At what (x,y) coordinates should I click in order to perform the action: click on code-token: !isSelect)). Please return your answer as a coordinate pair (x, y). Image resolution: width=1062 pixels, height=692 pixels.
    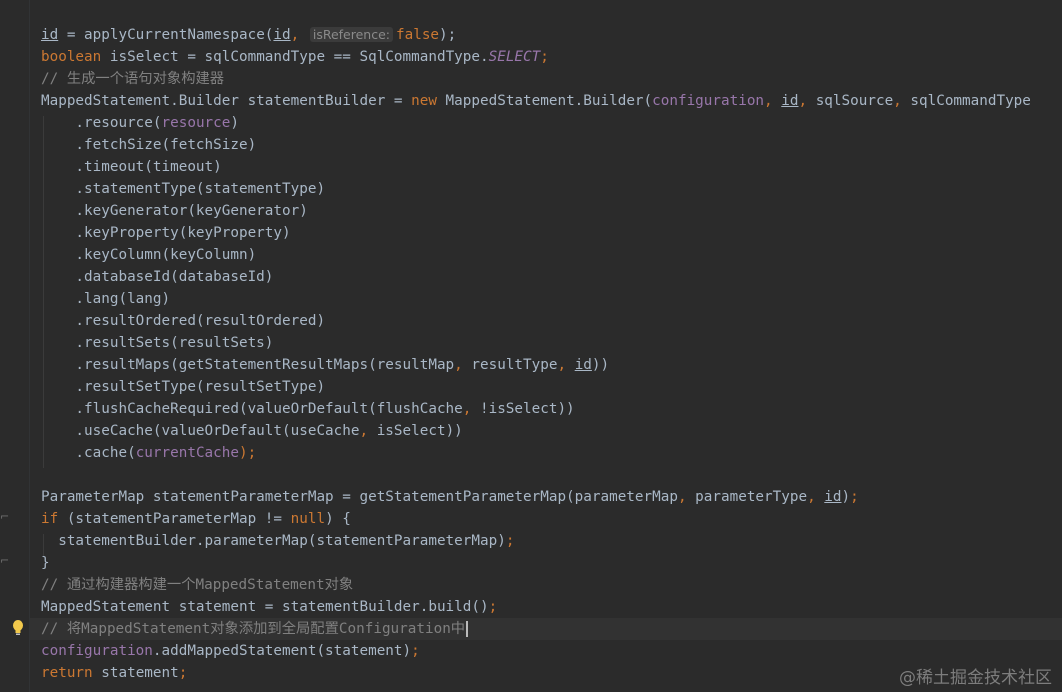
    Looking at the image, I should click on (527, 409).